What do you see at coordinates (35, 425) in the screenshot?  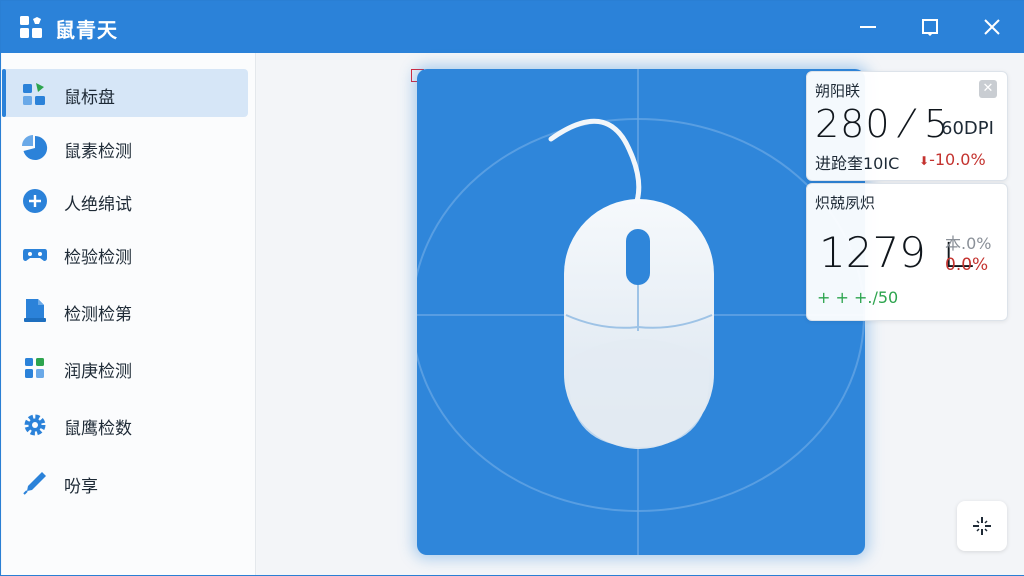 I see `gear-icon` at bounding box center [35, 425].